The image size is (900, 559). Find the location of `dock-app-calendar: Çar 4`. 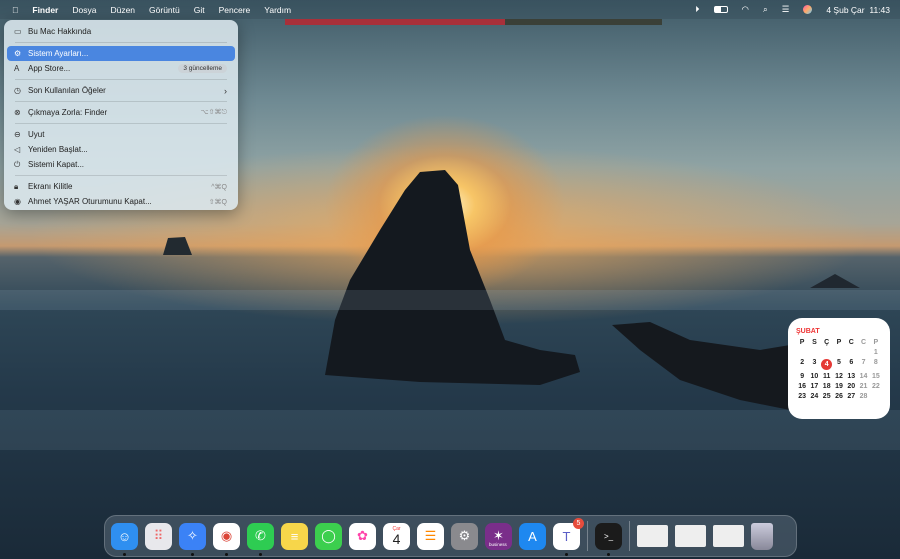

dock-app-calendar: Çar 4 is located at coordinates (396, 536).